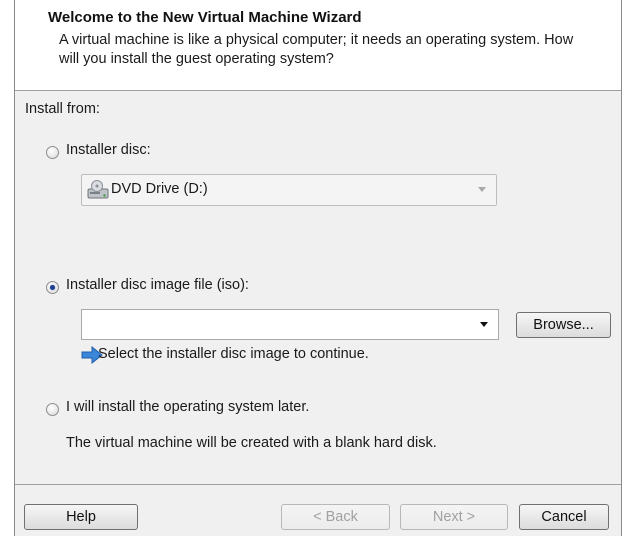  What do you see at coordinates (290, 324) in the screenshot?
I see `iso-path-combobox` at bounding box center [290, 324].